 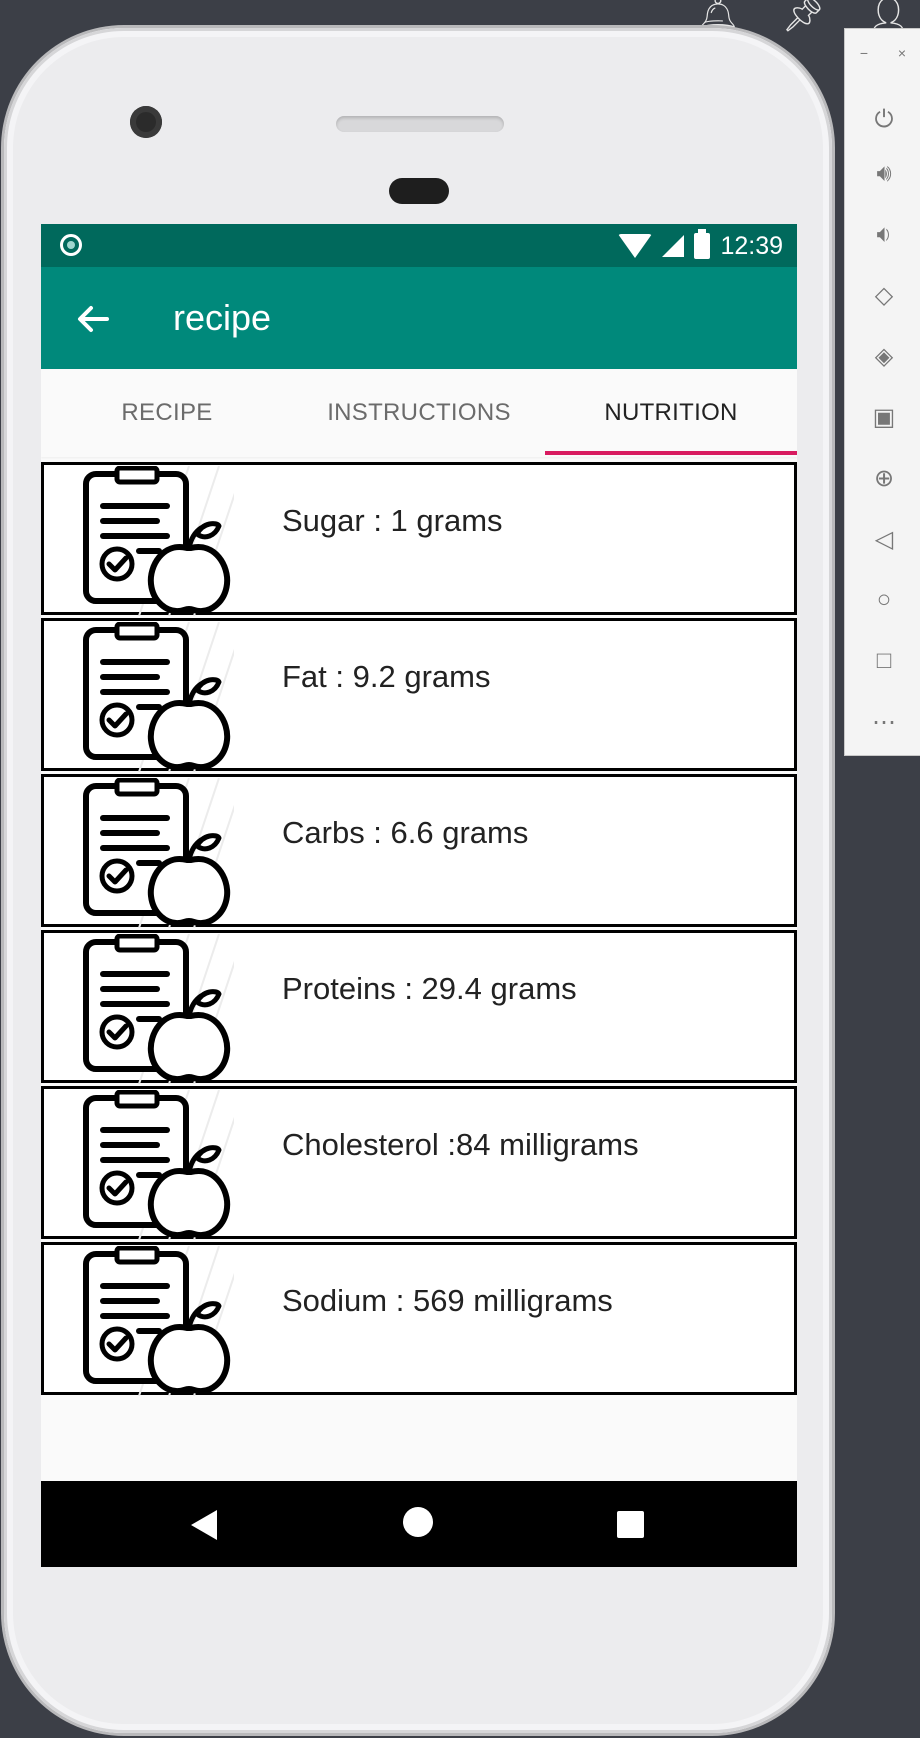 What do you see at coordinates (635, 246) in the screenshot?
I see `wifi-icon` at bounding box center [635, 246].